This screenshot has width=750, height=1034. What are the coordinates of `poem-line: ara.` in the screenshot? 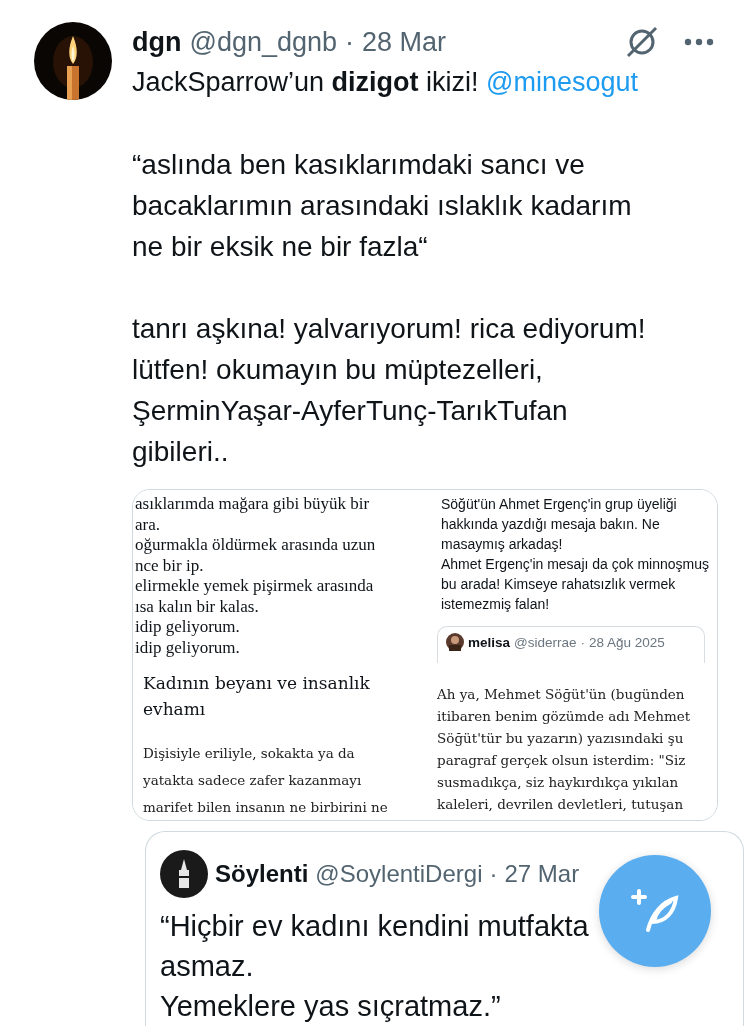 It's located at (147, 524).